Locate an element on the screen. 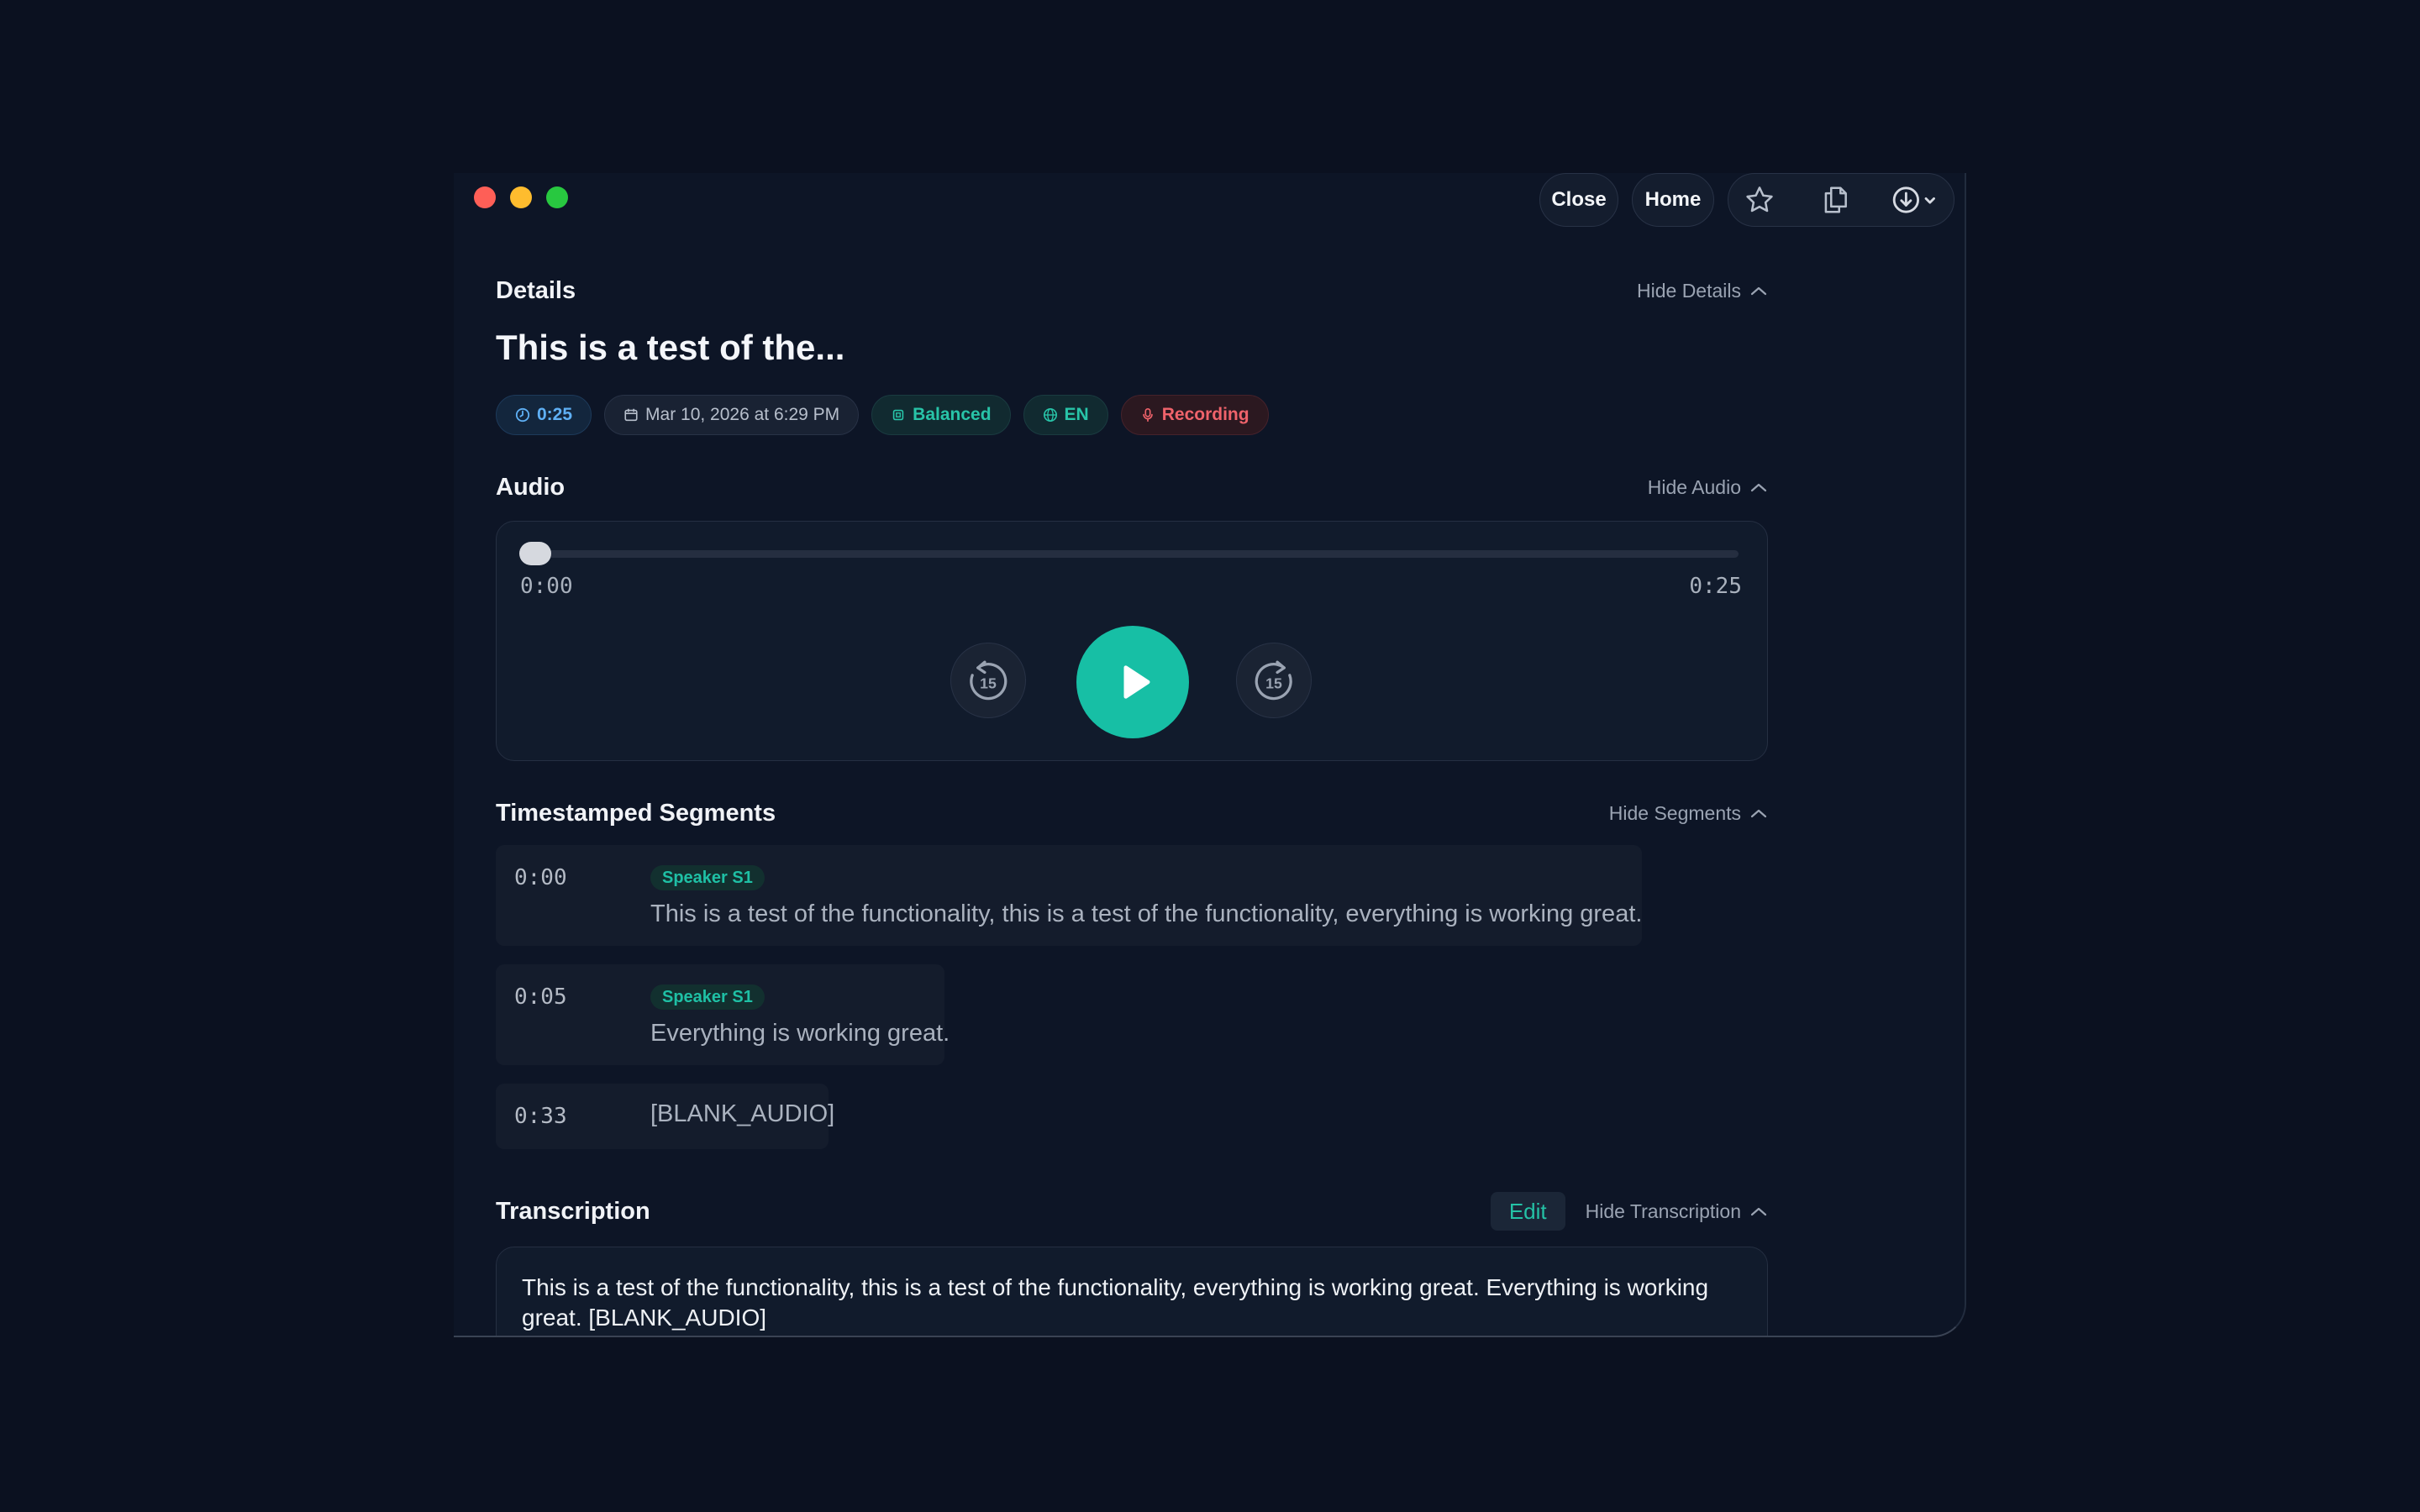  hide-segments-toggle: Hide Segments is located at coordinates (1688, 813).